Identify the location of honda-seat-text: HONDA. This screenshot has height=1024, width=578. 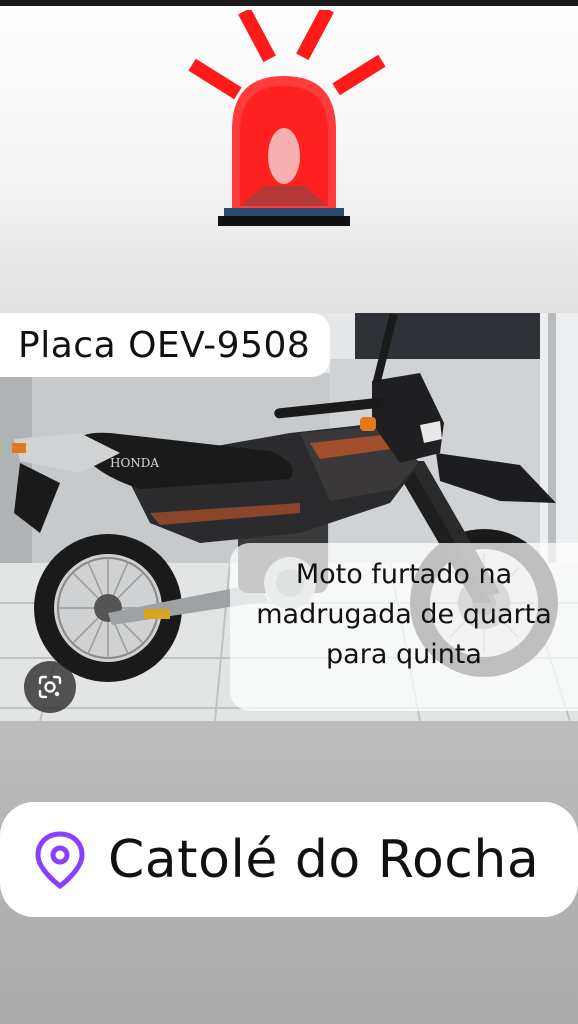
(134, 463).